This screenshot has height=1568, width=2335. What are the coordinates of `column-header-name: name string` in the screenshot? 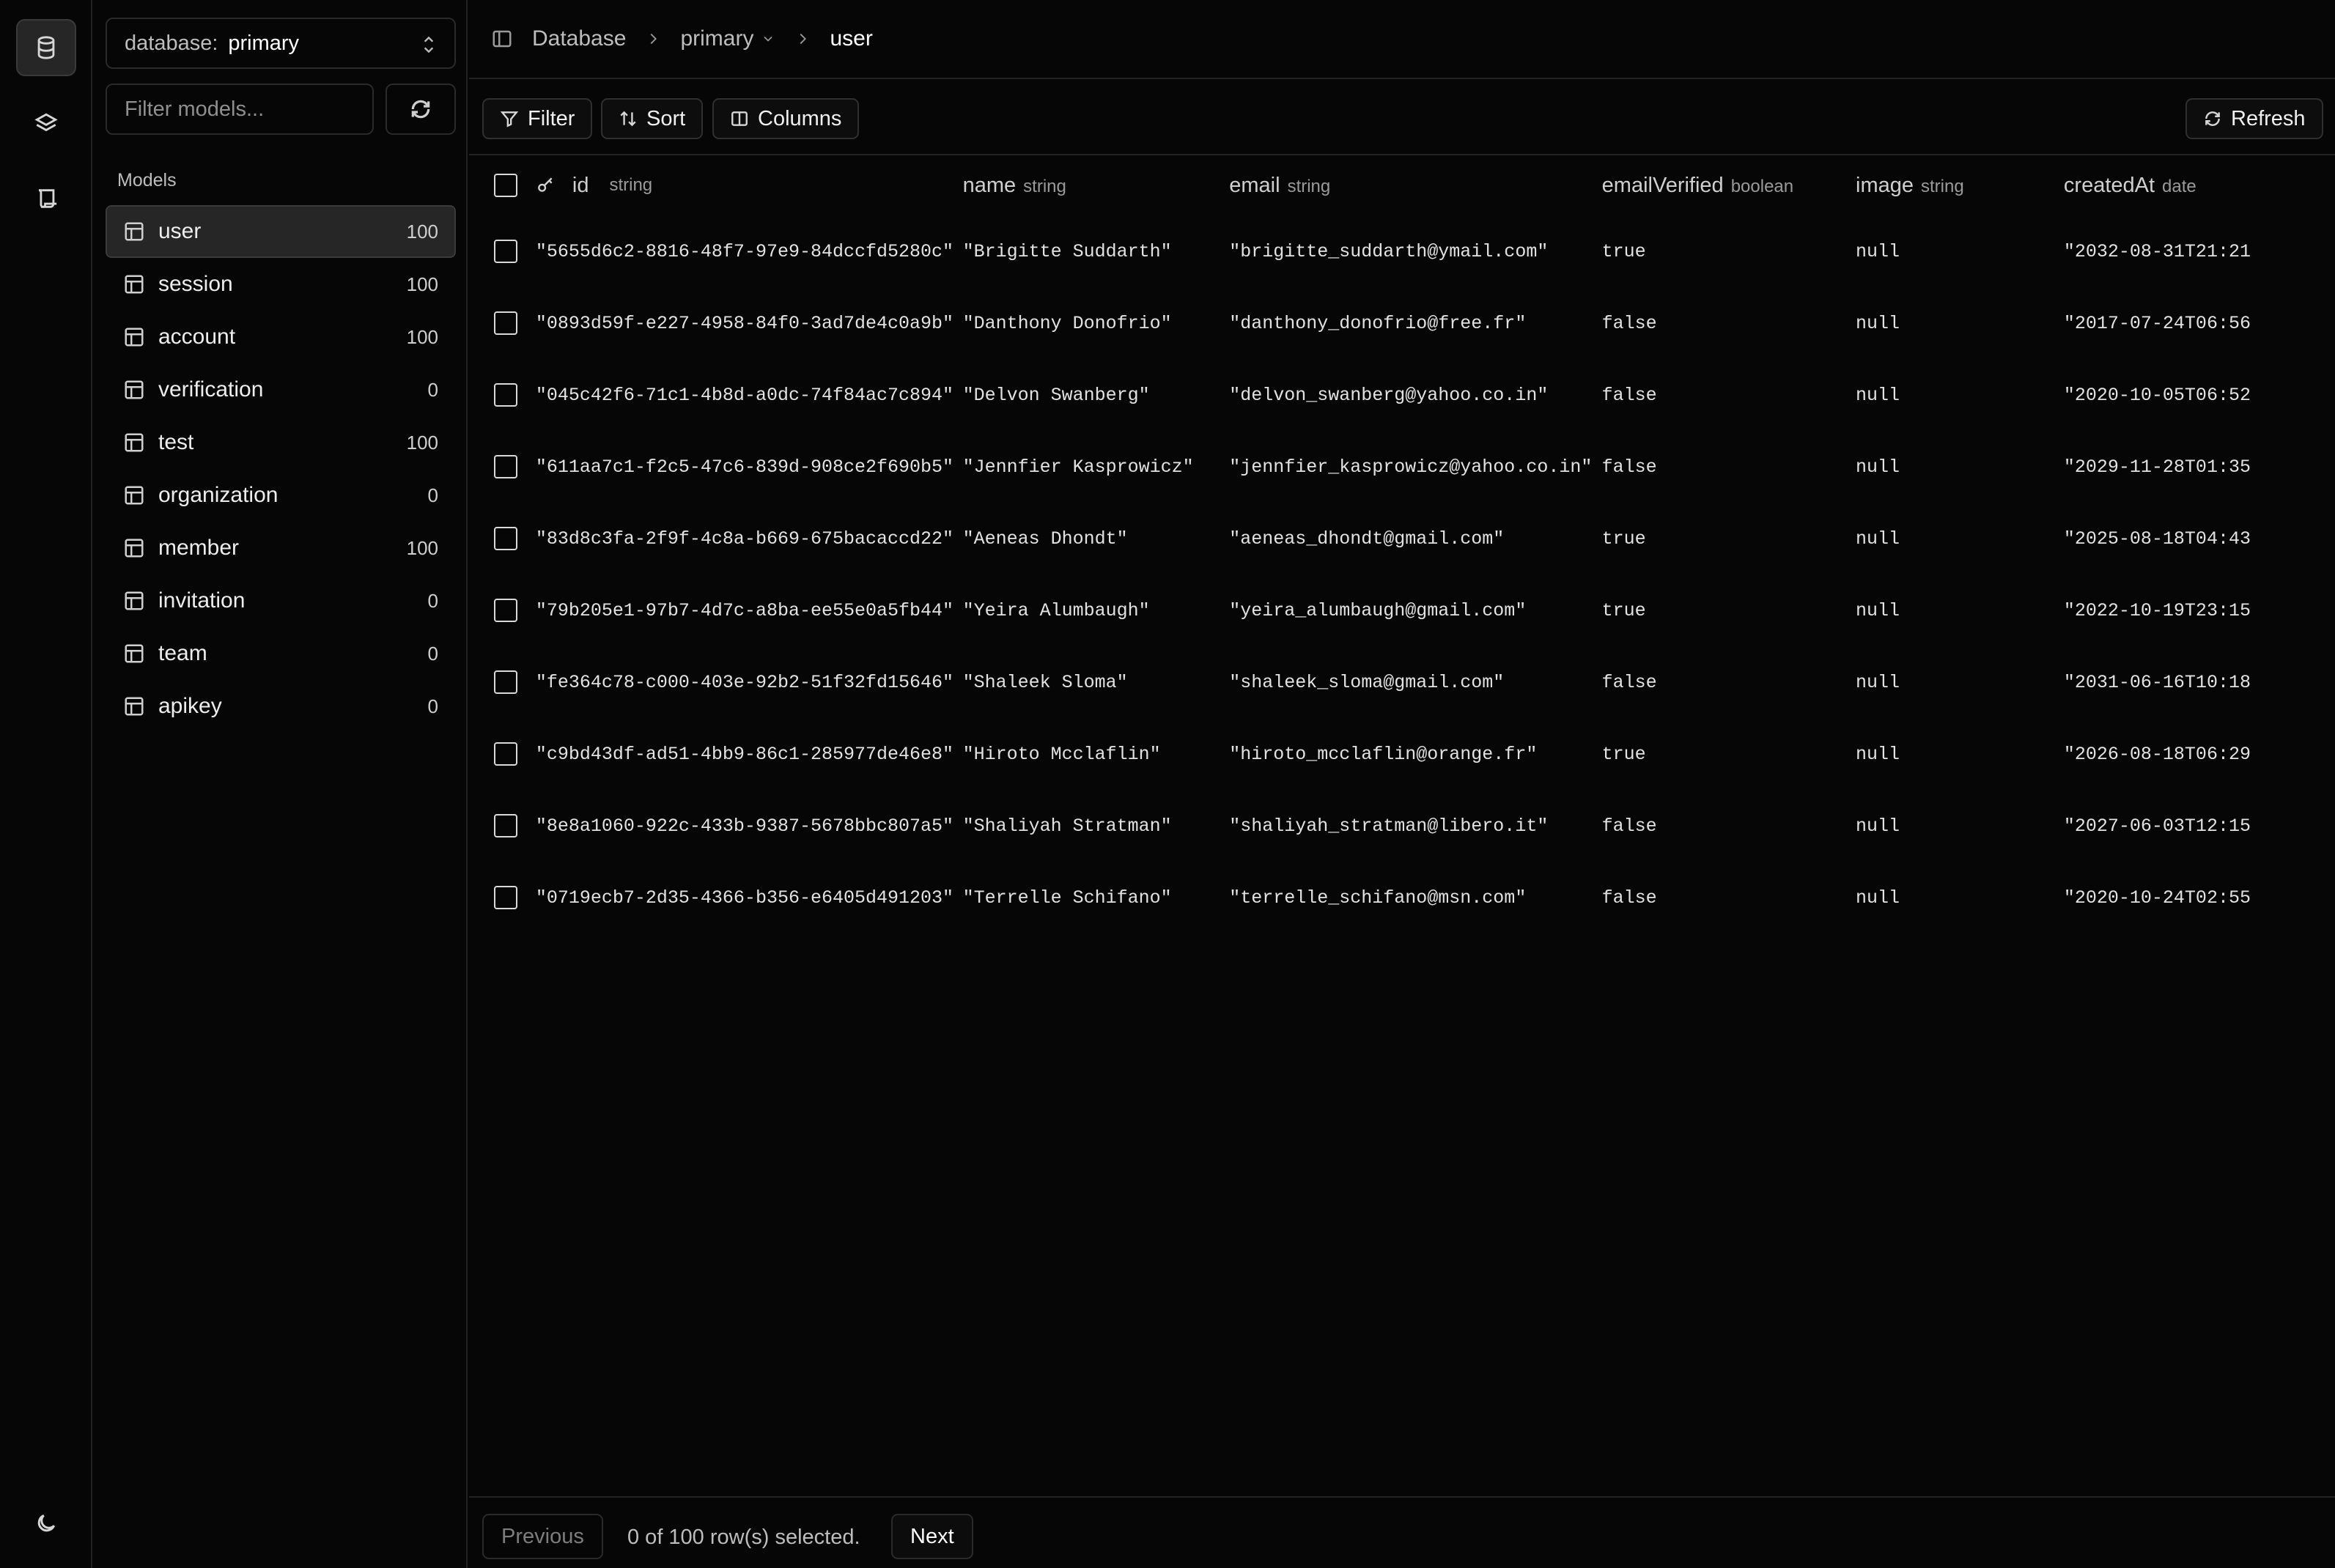 It's located at (1096, 185).